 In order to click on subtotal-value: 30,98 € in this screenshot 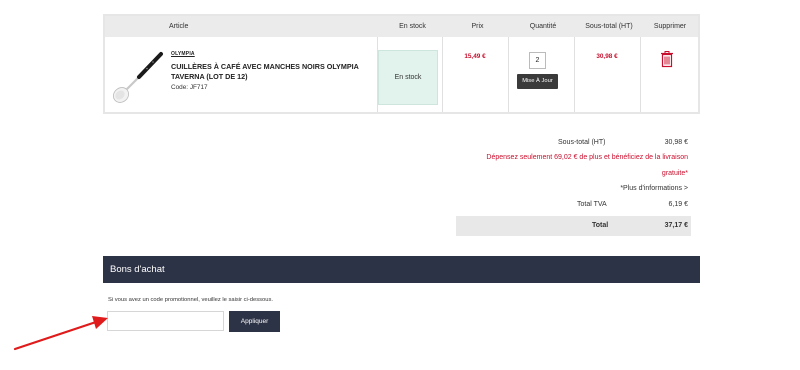, I will do `click(676, 142)`.